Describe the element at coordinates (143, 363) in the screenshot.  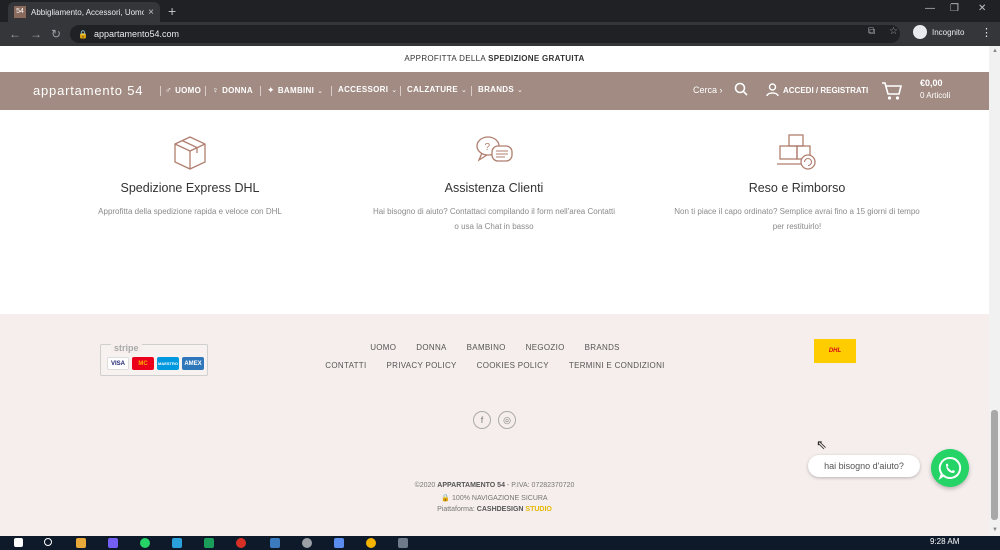
I see `mastercard-icon: MC` at that location.